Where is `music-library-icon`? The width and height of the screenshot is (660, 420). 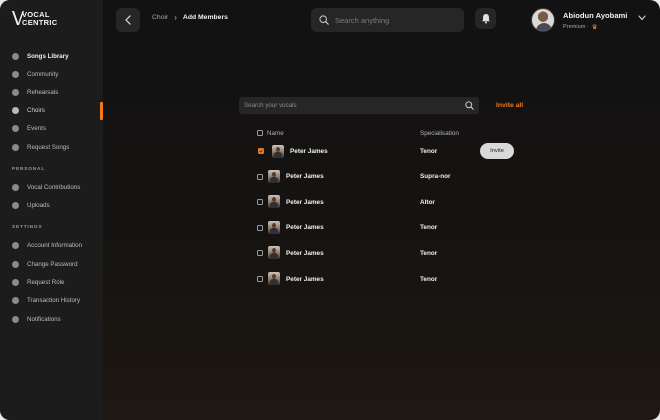
music-library-icon is located at coordinates (15, 56).